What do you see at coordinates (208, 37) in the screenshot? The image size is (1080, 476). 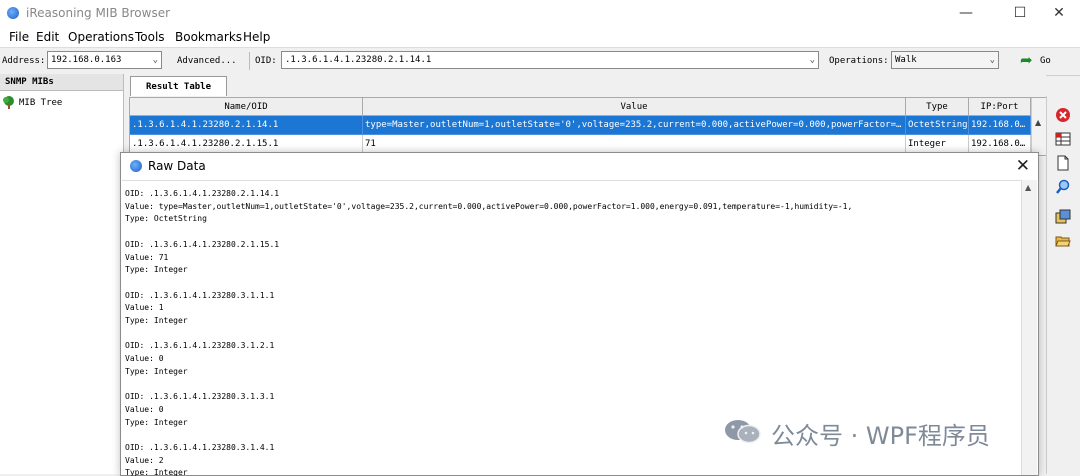 I see `menu-bookmarks: Bookmarks` at bounding box center [208, 37].